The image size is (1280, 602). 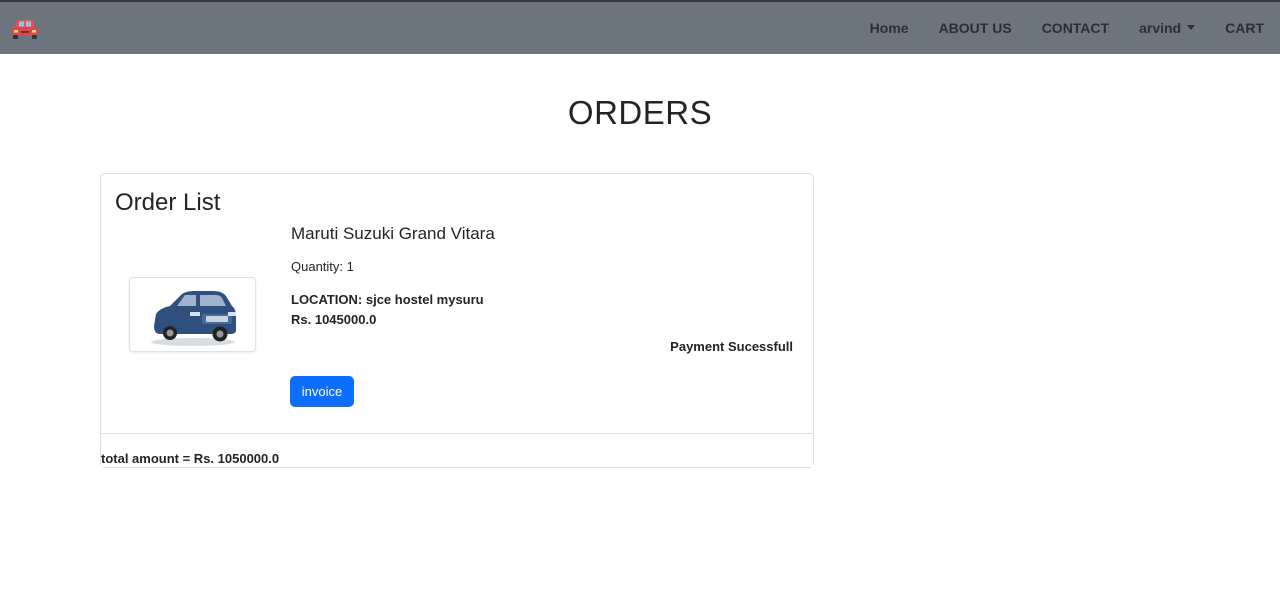 I want to click on delivery-location: LOCATION: sjce hostel mysuru, so click(x=387, y=299).